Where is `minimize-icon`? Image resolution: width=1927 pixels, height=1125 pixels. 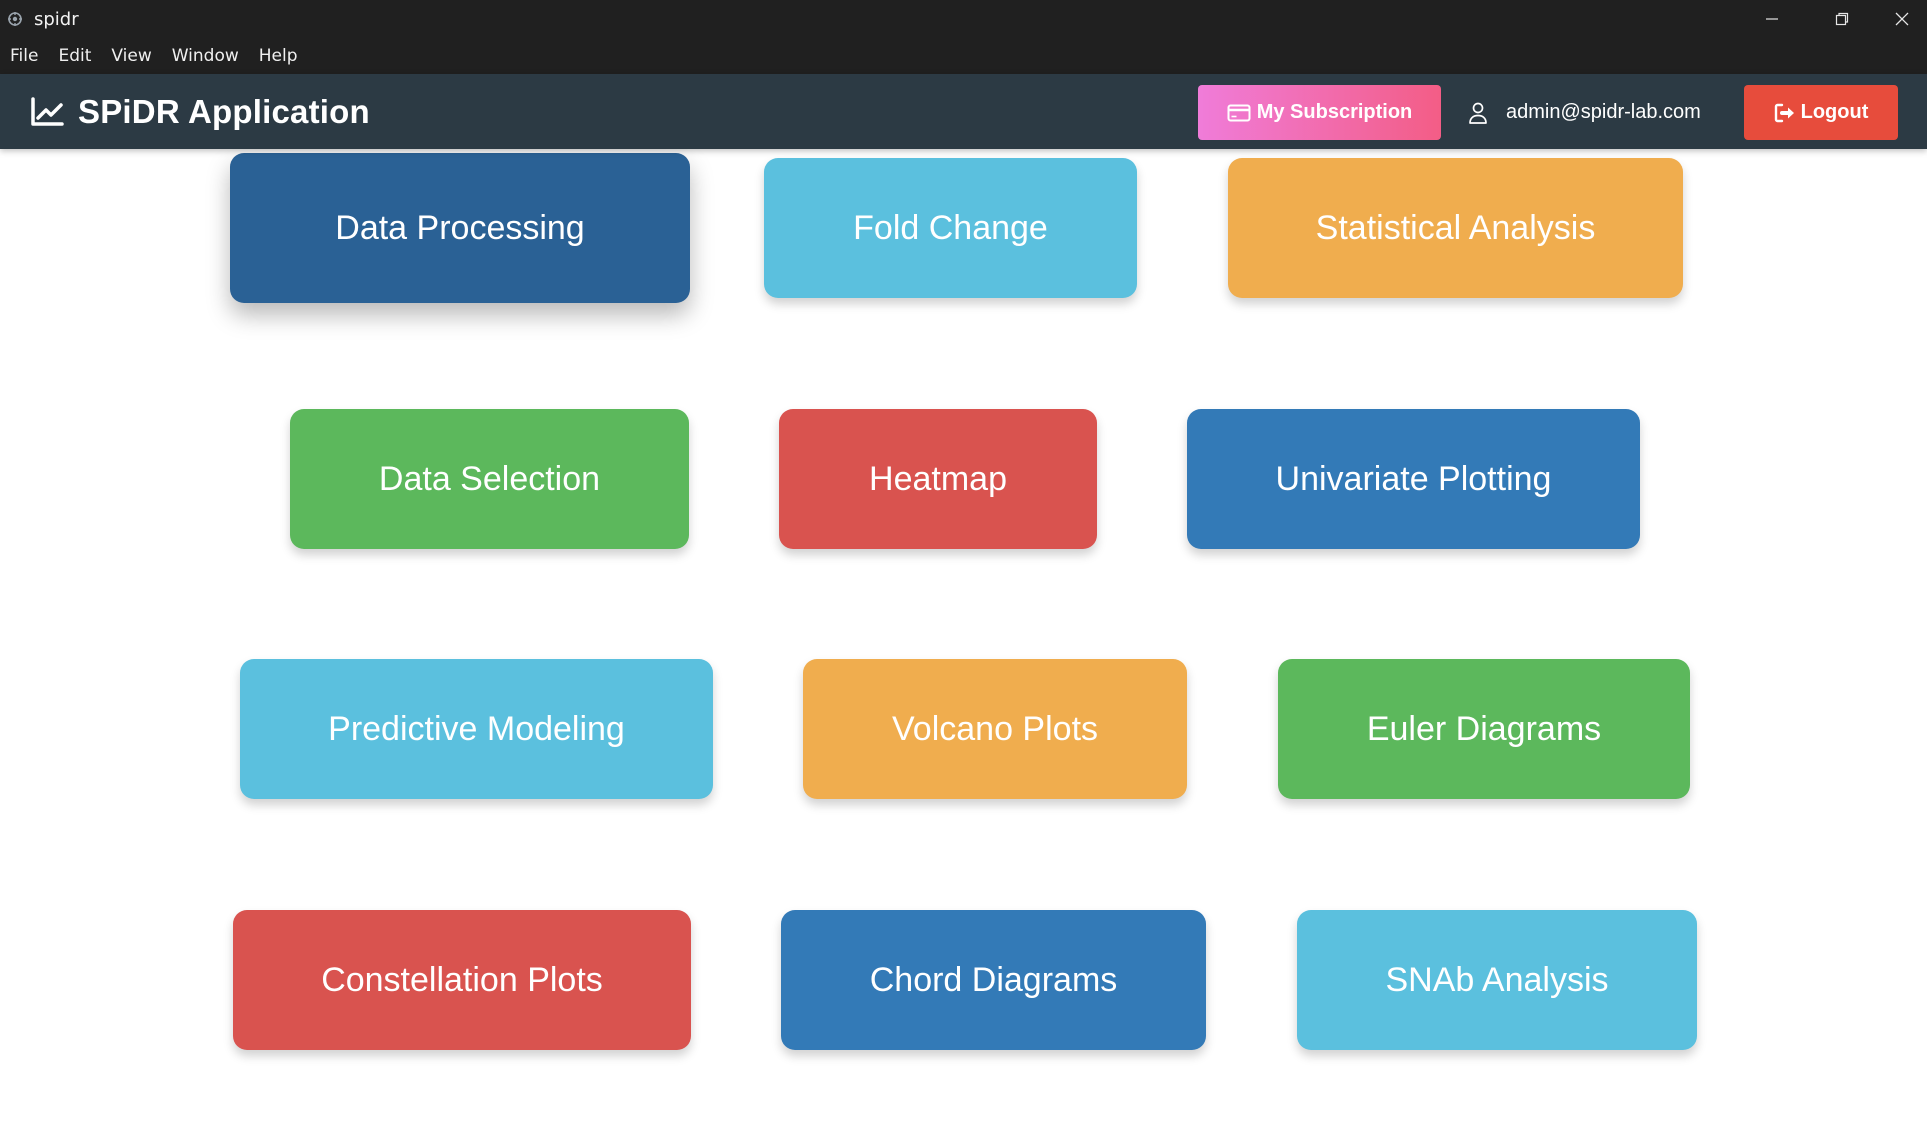
minimize-icon is located at coordinates (1772, 19).